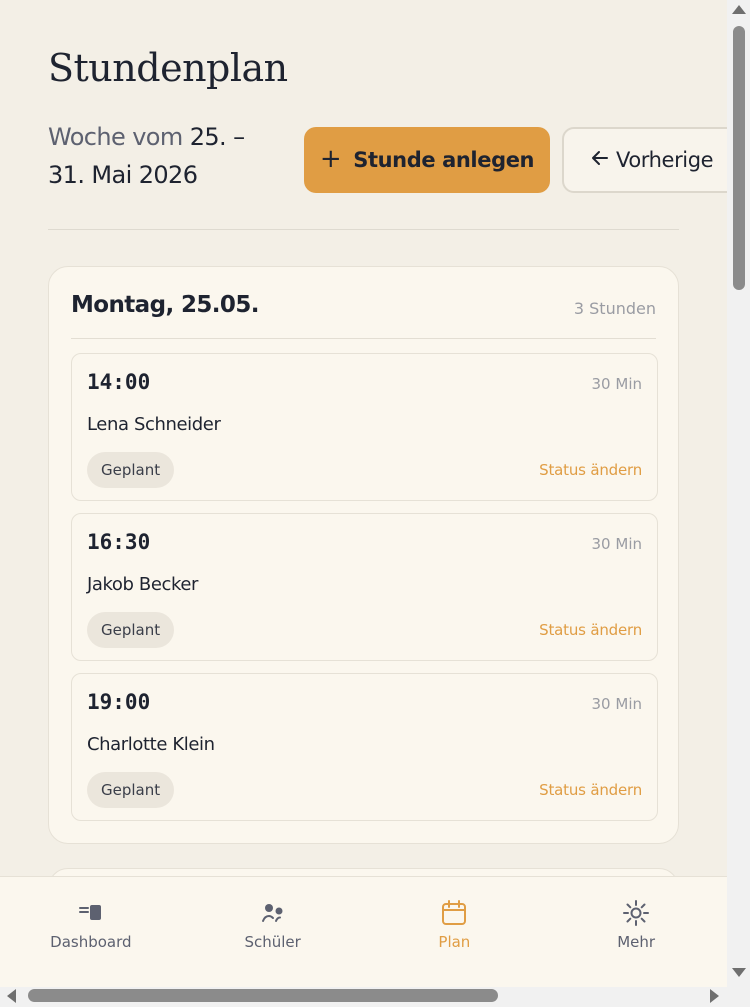 The image size is (750, 1007). I want to click on nav-label-more: Mehr, so click(636, 942).